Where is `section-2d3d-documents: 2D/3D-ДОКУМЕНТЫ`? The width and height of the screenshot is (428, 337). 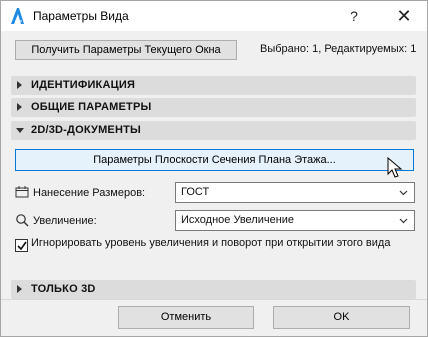 section-2d3d-documents: 2D/3D-ДОКУМЕНТЫ is located at coordinates (213, 130).